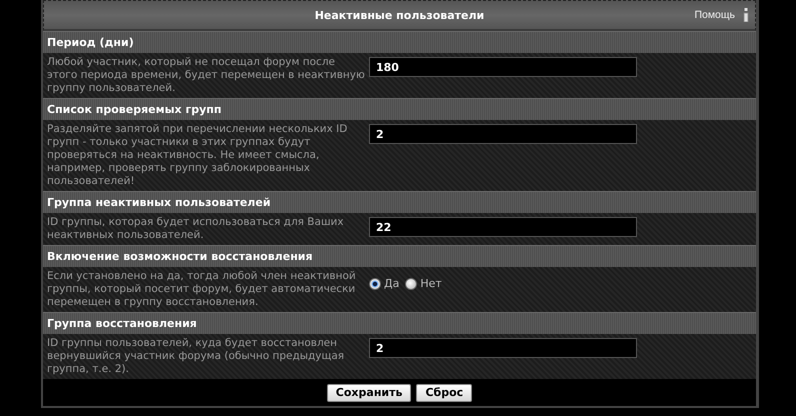 The height and width of the screenshot is (416, 796). I want to click on input-field: 22, so click(503, 227).